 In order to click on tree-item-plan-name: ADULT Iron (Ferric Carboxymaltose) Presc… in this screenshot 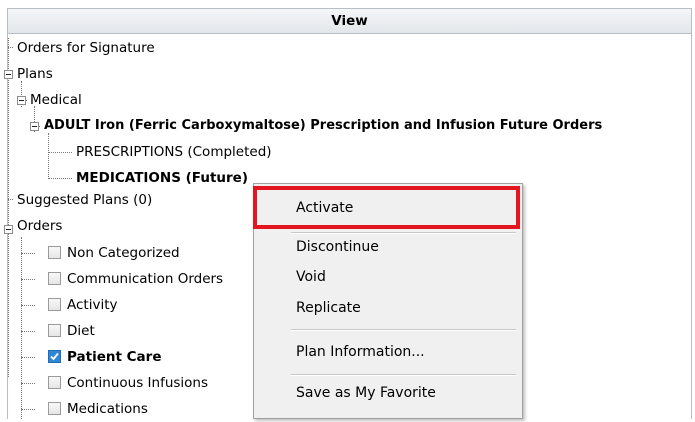, I will do `click(323, 126)`.